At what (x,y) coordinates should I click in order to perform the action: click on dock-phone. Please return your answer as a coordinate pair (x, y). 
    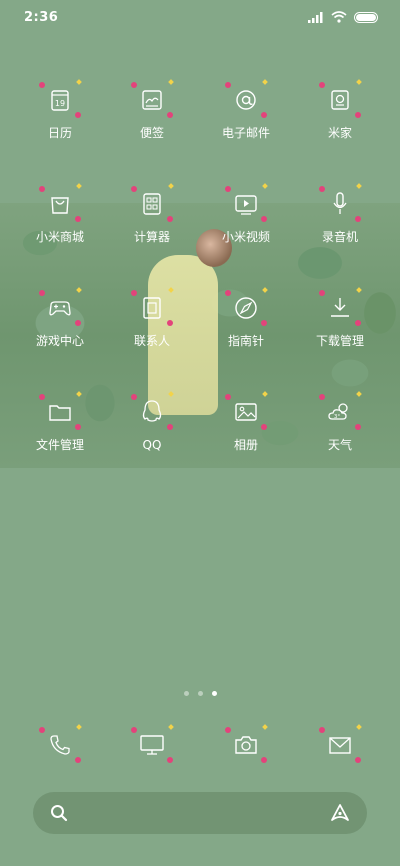
    Looking at the image, I should click on (60, 743).